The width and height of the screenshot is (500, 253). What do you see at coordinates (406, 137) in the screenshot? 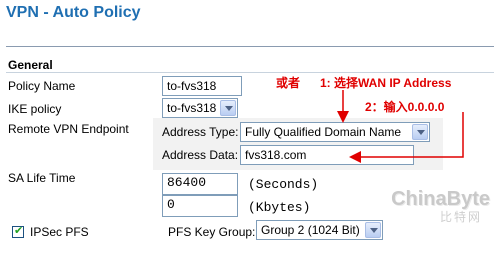
I see `arrow-to-address-data` at bounding box center [406, 137].